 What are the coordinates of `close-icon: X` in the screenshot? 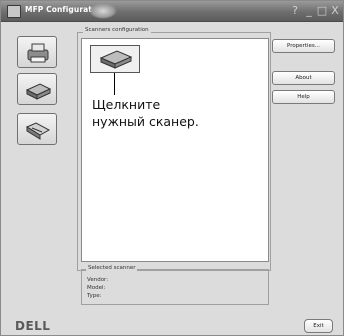 It's located at (335, 10).